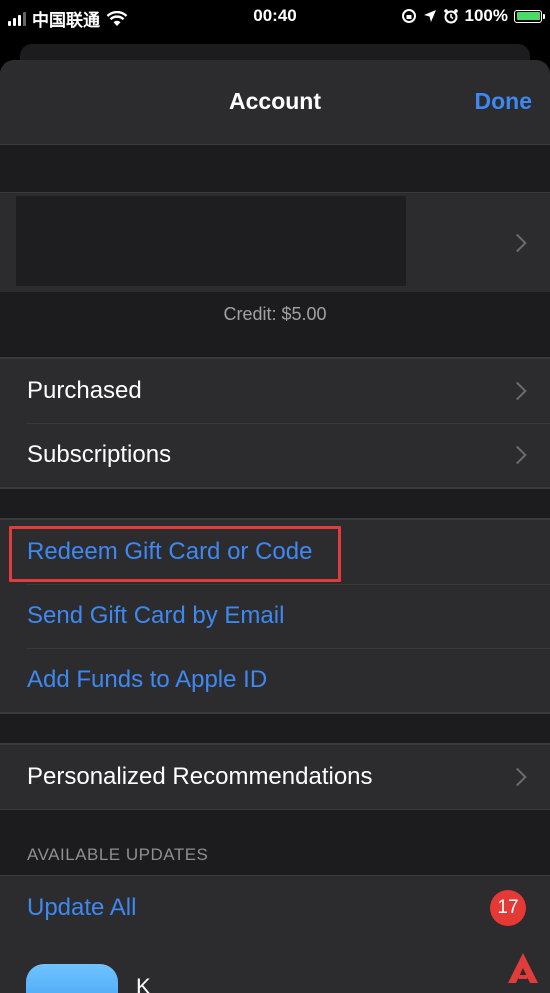 This screenshot has height=993, width=550. Describe the element at coordinates (275, 680) in the screenshot. I see `add-funds-row: Add Funds to Apple ID` at that location.